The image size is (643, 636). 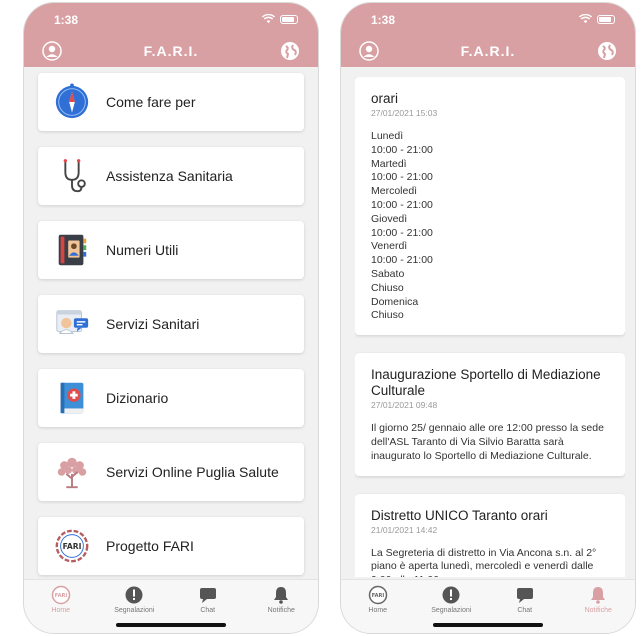 What do you see at coordinates (385, 98) in the screenshot?
I see `news-title: orari` at bounding box center [385, 98].